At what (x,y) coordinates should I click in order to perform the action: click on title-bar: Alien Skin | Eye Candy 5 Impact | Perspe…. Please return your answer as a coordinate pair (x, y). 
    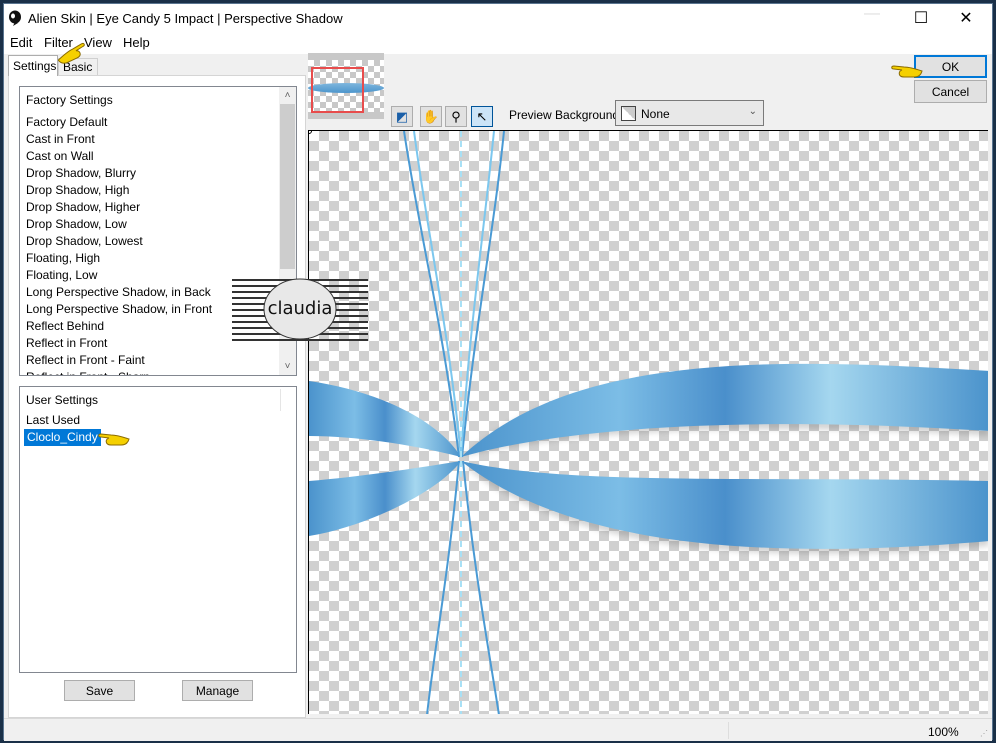
    Looking at the image, I should click on (498, 18).